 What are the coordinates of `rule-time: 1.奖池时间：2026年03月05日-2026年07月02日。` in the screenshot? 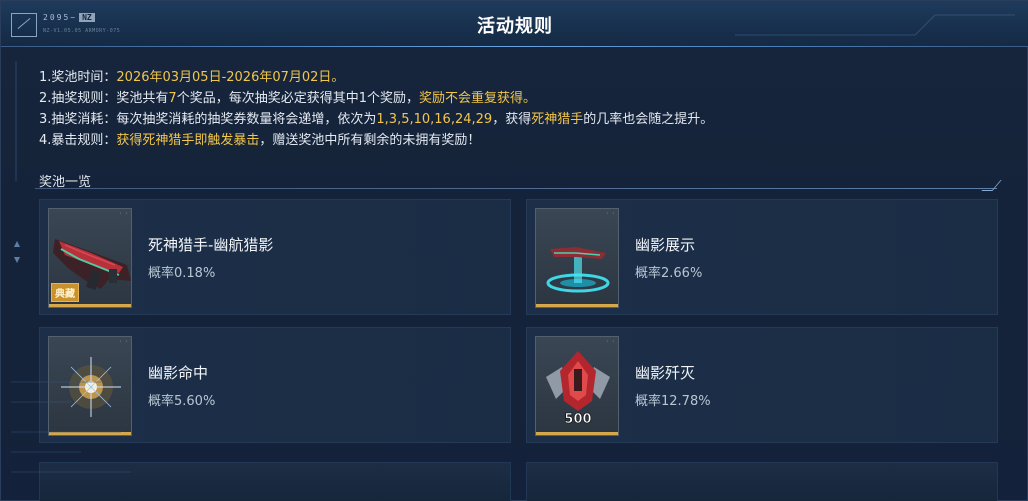 It's located at (192, 77).